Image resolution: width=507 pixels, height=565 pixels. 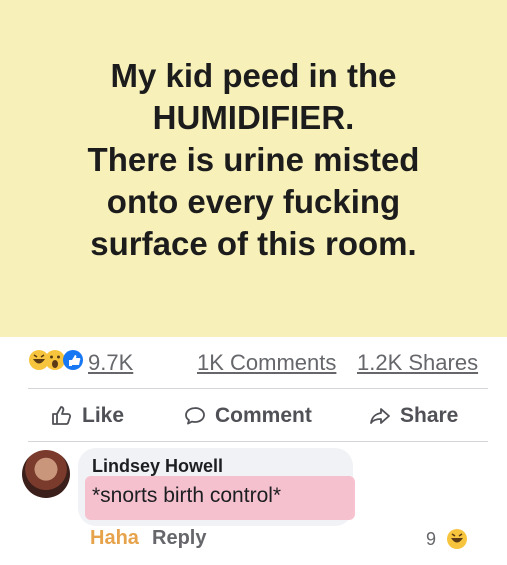 What do you see at coordinates (263, 415) in the screenshot?
I see `comment-label: Comment` at bounding box center [263, 415].